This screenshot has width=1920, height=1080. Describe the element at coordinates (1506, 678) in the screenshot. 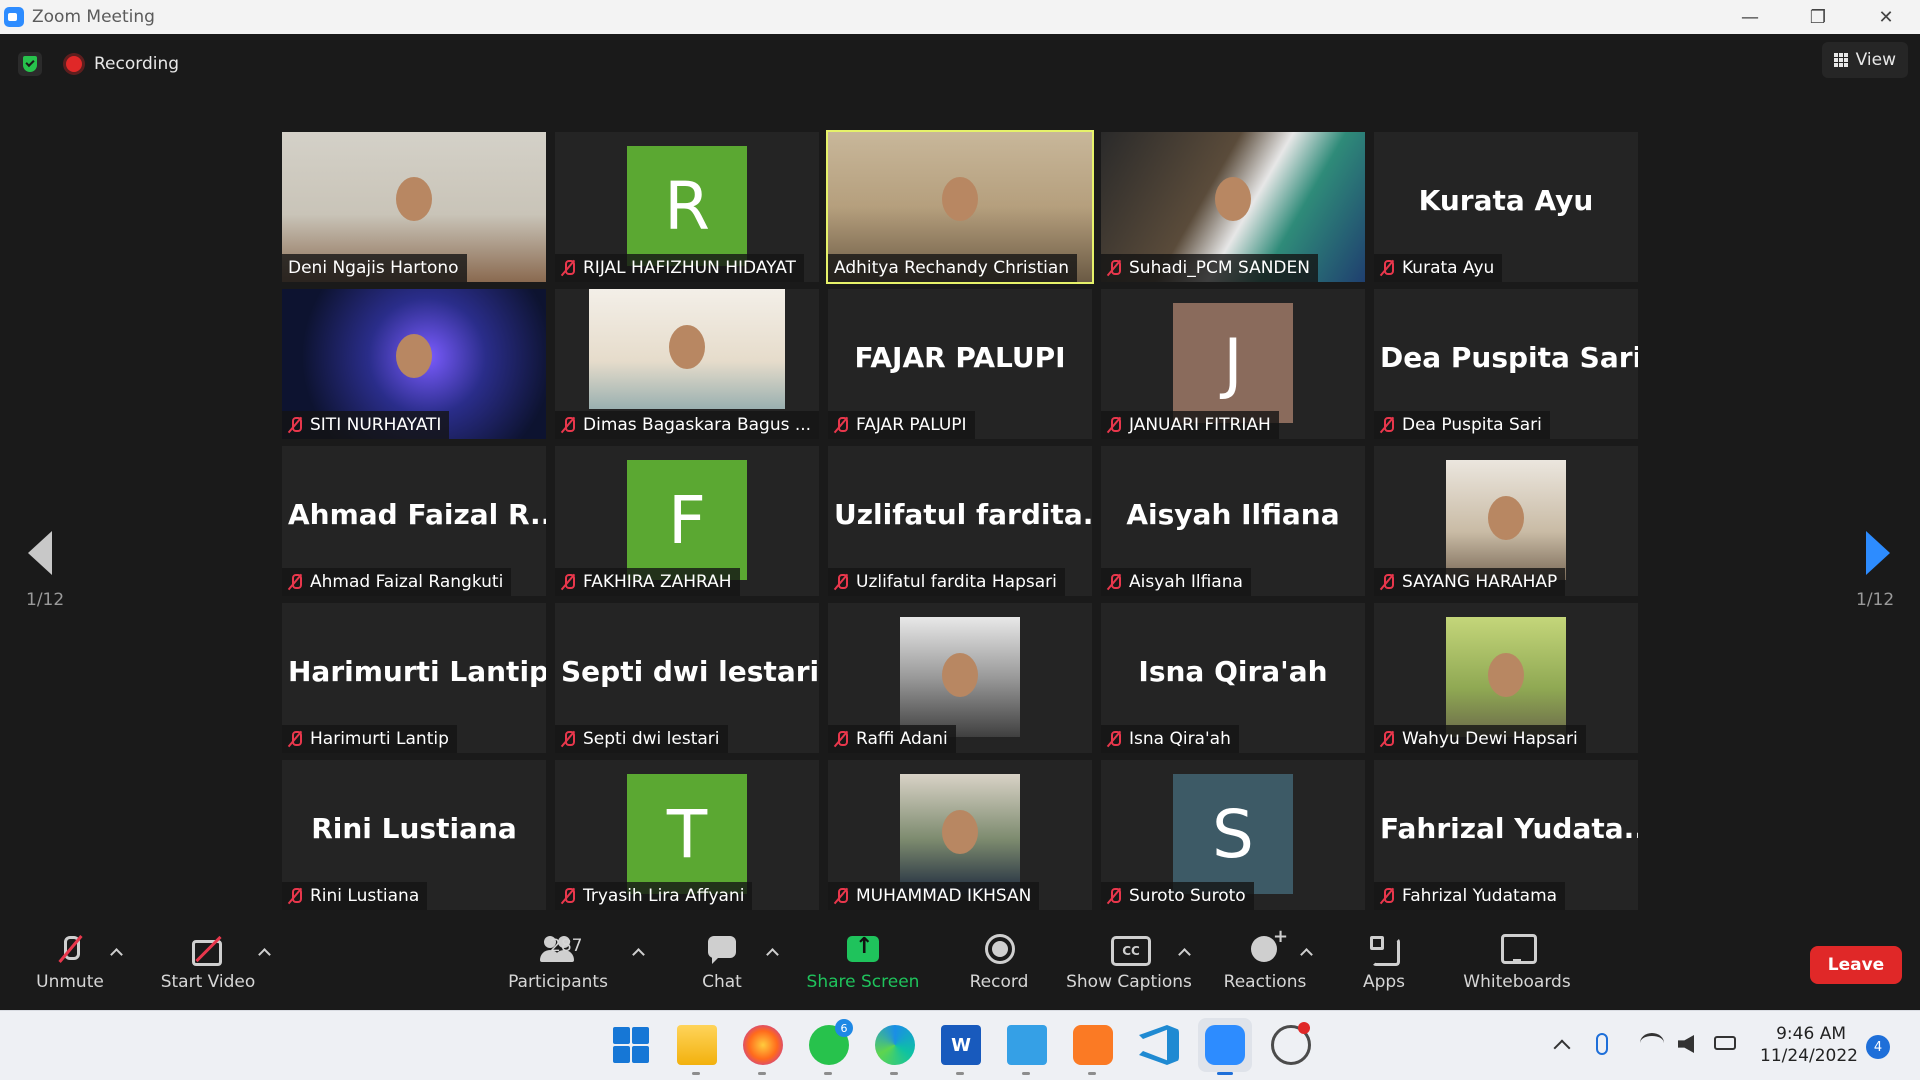

I see `participant-tile: Wahyu Dewi Hapsari` at that location.